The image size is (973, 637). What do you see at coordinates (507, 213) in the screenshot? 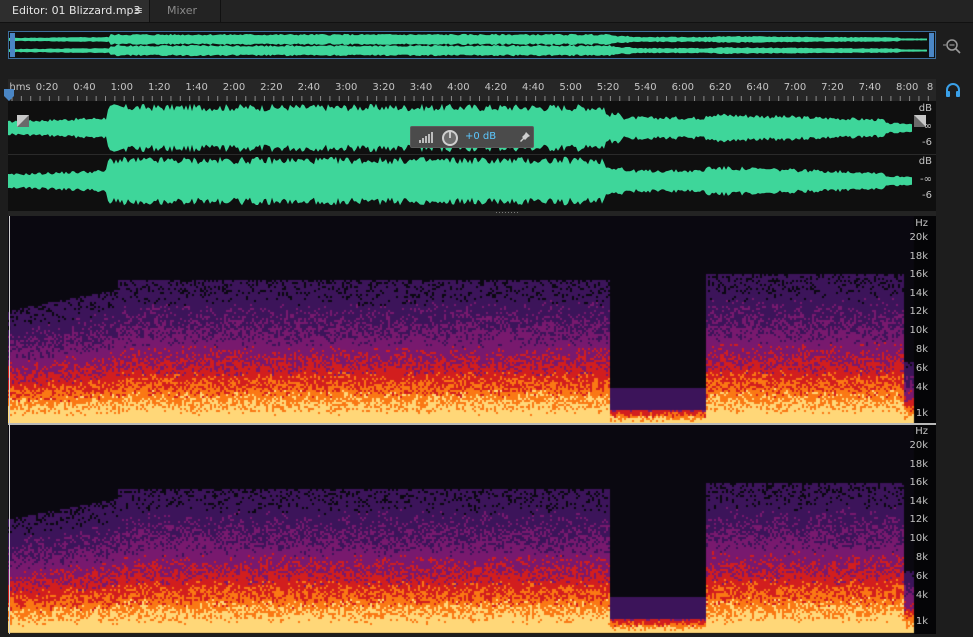
I see `splitter-grip` at bounding box center [507, 213].